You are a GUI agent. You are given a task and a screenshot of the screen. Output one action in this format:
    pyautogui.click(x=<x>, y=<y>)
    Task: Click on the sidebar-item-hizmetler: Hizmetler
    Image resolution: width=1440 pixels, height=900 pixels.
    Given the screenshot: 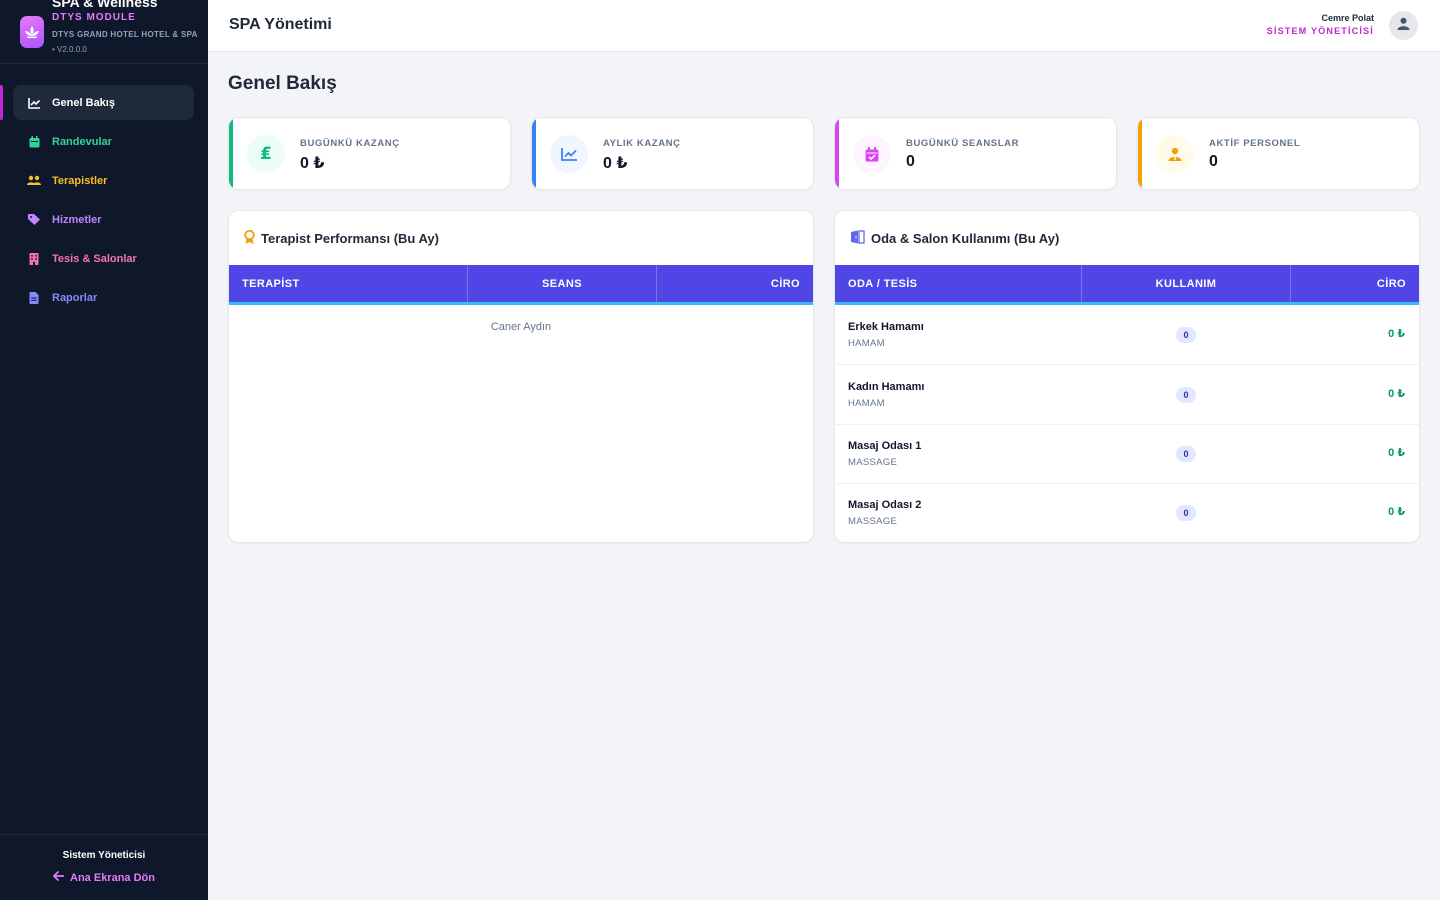 What is the action you would take?
    pyautogui.click(x=103, y=219)
    